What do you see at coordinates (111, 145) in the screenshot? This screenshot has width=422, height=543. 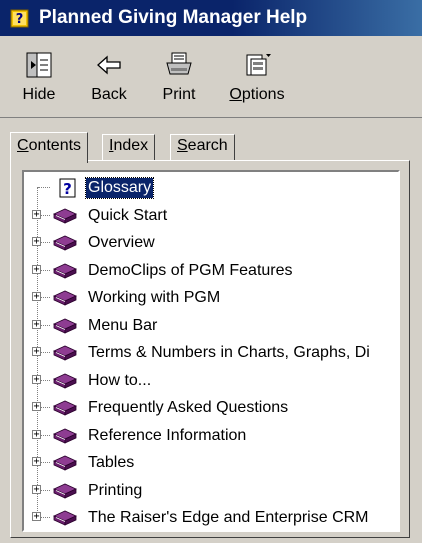 I see `access-key: I` at bounding box center [111, 145].